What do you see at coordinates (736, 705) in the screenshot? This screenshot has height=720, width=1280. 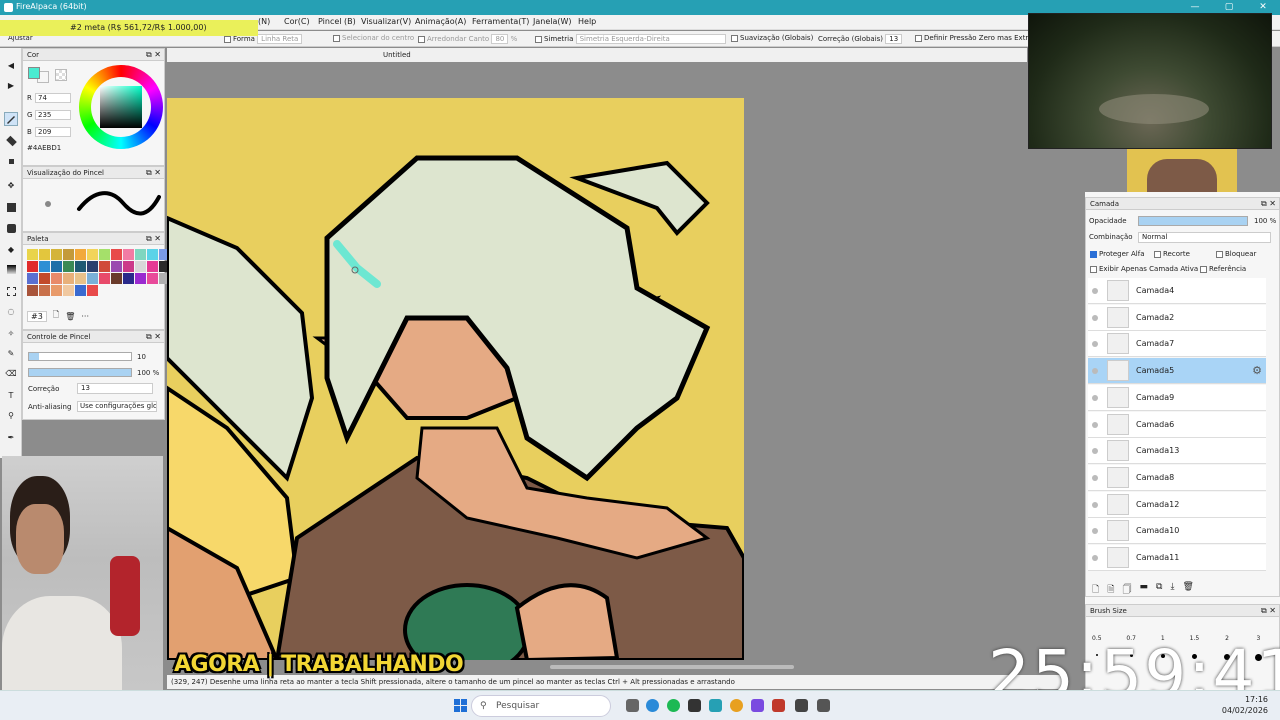 I see `chrome-icon` at bounding box center [736, 705].